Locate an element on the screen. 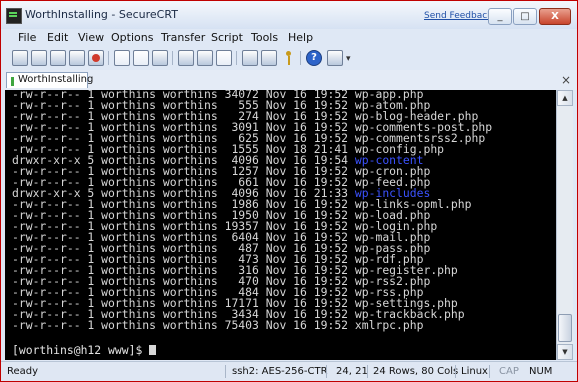 Image resolution: width=578 pixels, height=382 pixels. sftp-icon is located at coordinates (224, 58).